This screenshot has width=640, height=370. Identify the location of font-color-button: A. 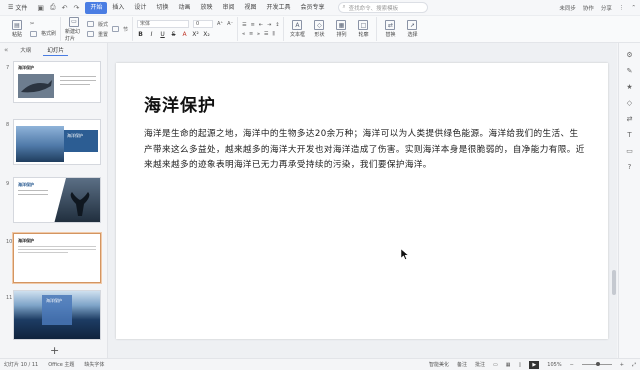
(184, 34).